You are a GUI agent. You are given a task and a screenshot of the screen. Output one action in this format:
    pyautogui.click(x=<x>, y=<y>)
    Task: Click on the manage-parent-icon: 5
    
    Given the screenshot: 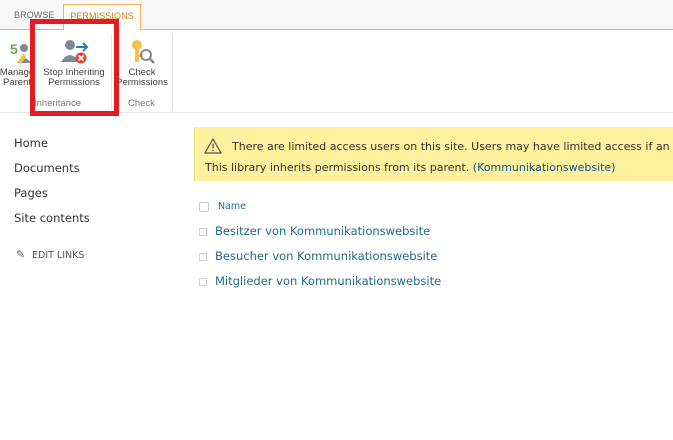 What is the action you would take?
    pyautogui.click(x=17, y=51)
    